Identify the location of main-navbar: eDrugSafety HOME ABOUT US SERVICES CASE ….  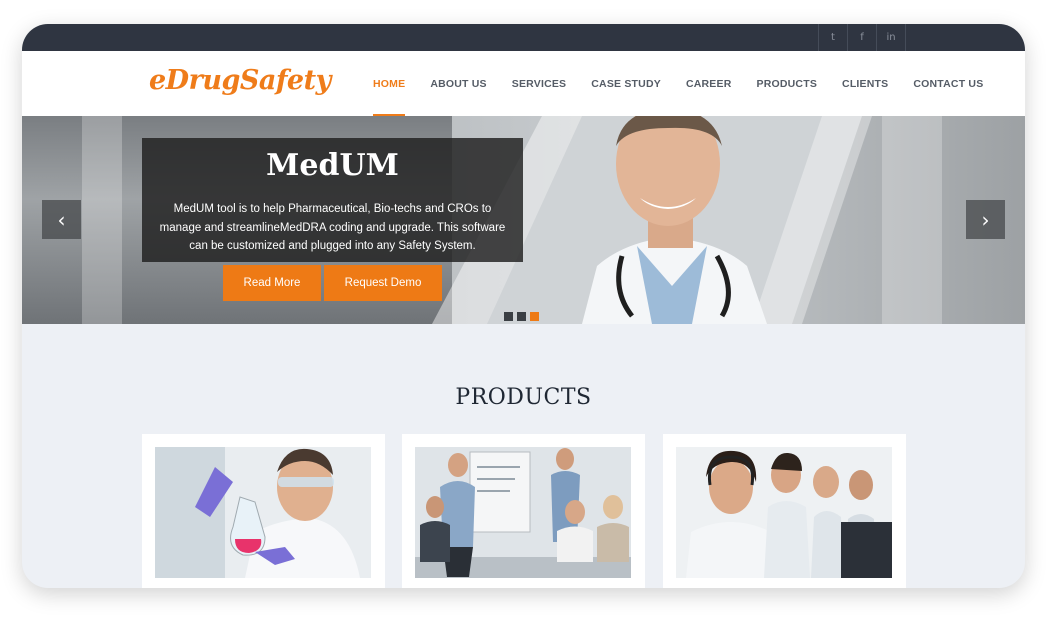
(523, 83).